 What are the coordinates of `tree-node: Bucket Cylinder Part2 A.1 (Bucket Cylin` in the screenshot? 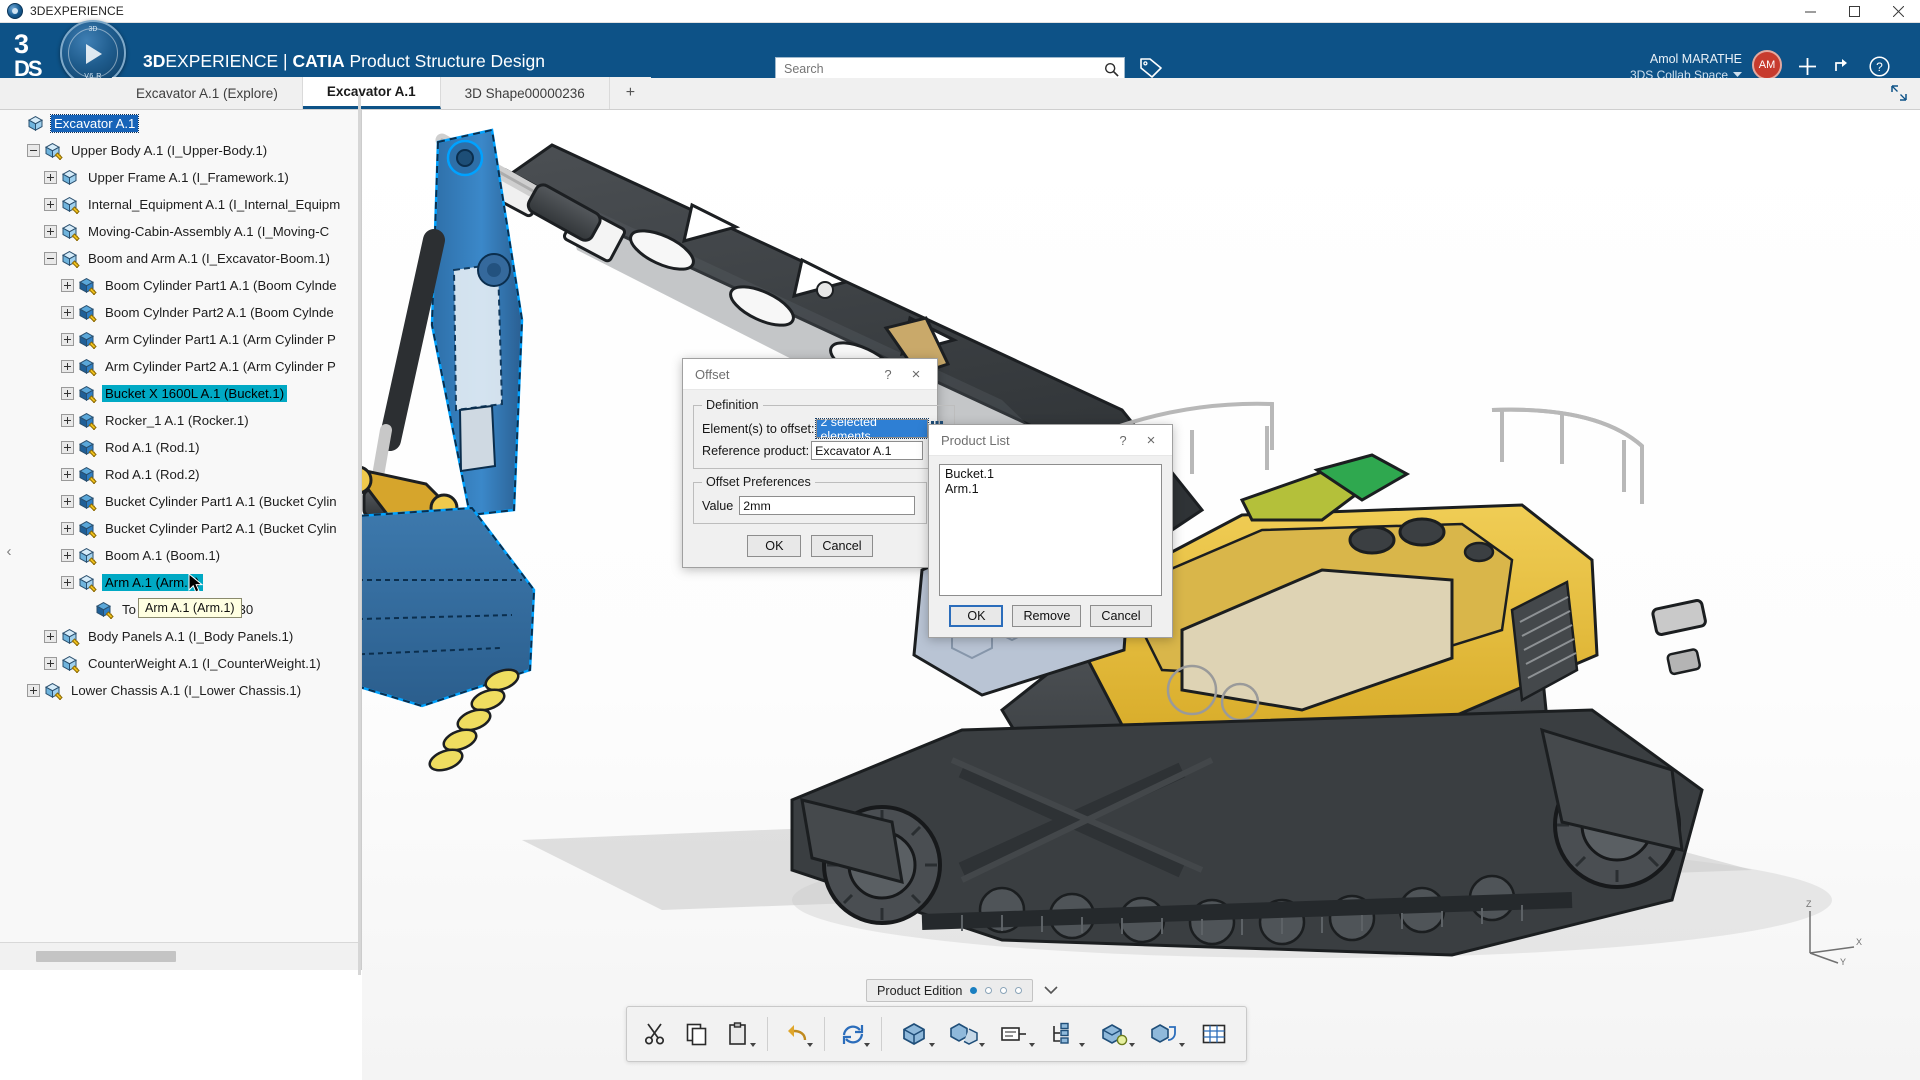 It's located at (180, 528).